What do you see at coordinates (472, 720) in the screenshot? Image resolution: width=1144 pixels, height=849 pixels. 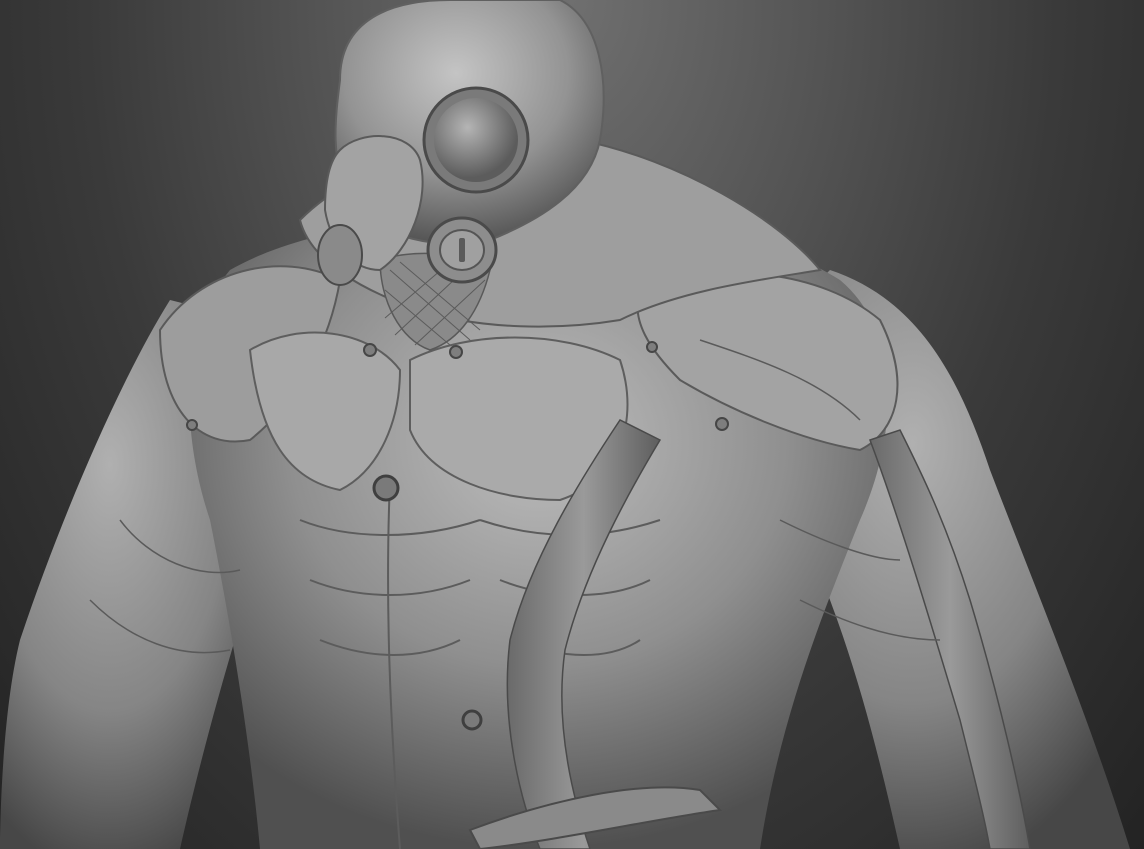 I see `belly-socket` at bounding box center [472, 720].